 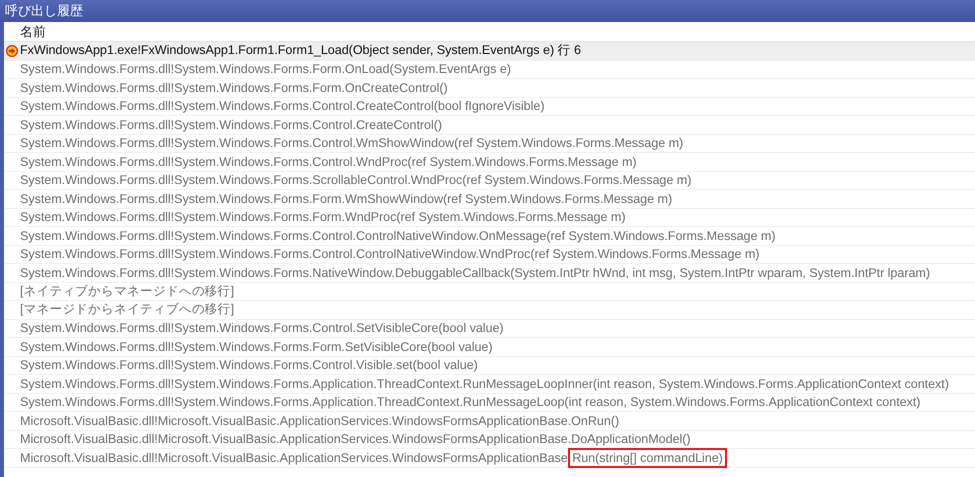 What do you see at coordinates (356, 180) in the screenshot?
I see `stack-frame-text: System.Windows.Forms.dll!System.Windows.Forms.ScrollableControl.WndProc(ref System.Windows.Forms.Message m)` at bounding box center [356, 180].